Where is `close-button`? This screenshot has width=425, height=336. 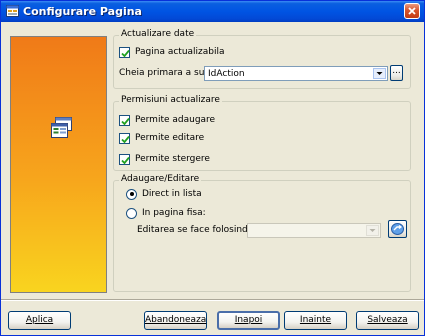 close-button is located at coordinates (412, 11).